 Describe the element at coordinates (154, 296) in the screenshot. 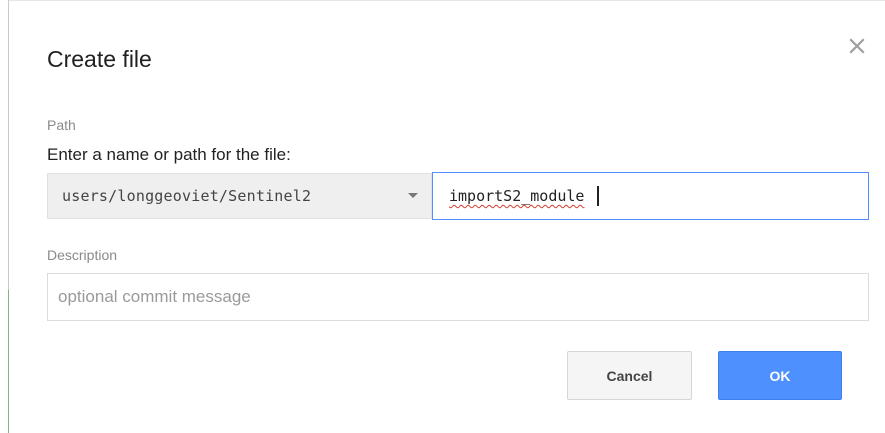

I see `description-placeholder: optional commit message` at that location.